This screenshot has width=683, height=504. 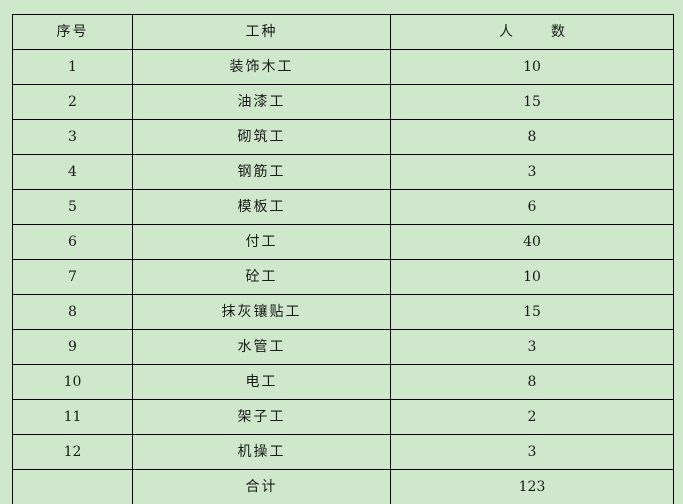 What do you see at coordinates (72, 417) in the screenshot?
I see `row-index-cell: 11` at bounding box center [72, 417].